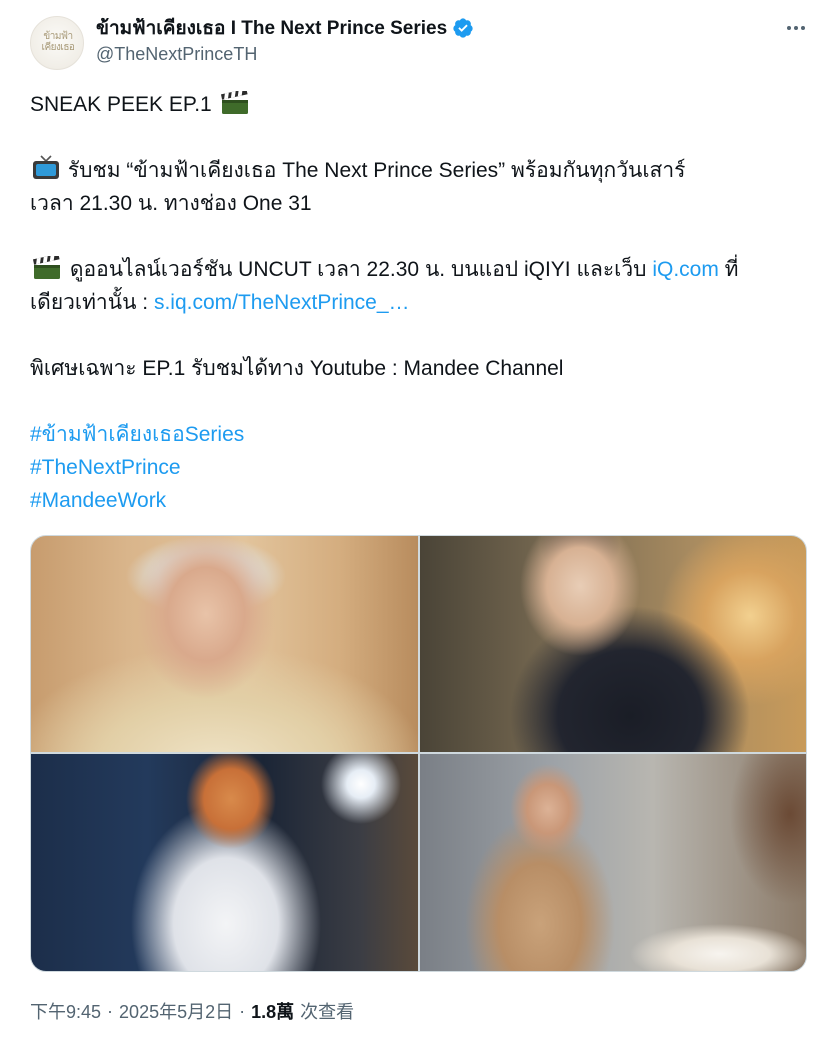 The height and width of the screenshot is (1044, 827). I want to click on hashtag-link: #ข้ามฟ้าเคียงเธอSeries, so click(415, 434).